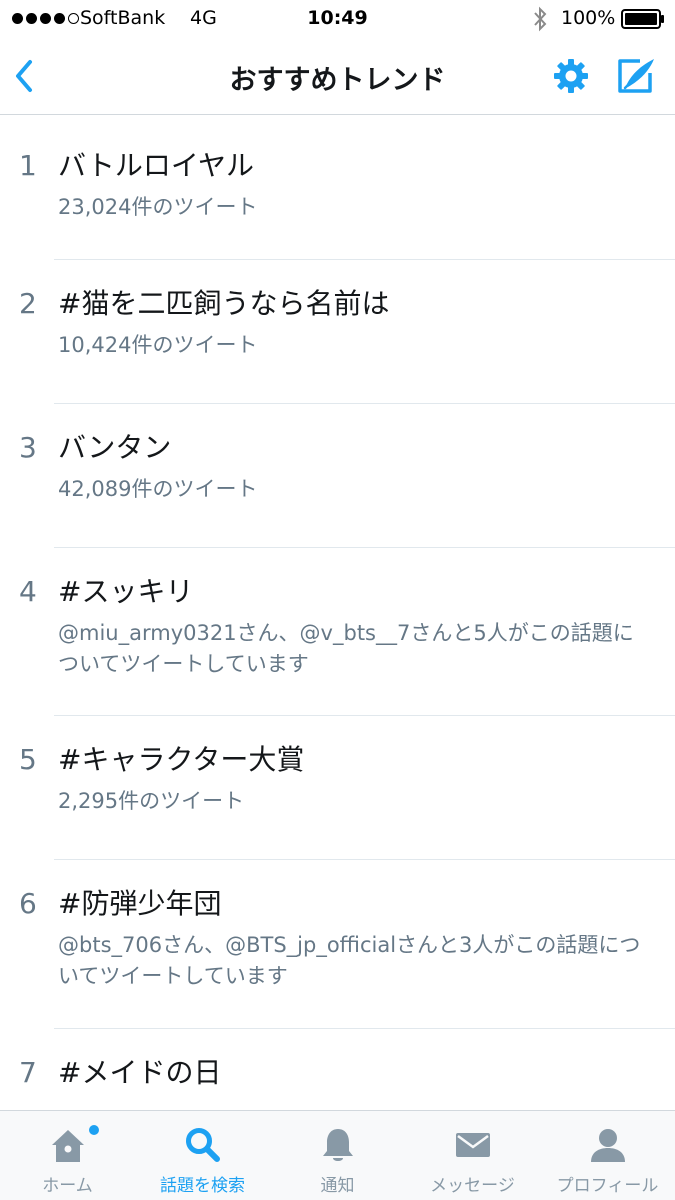 The width and height of the screenshot is (675, 1200). Describe the element at coordinates (67, 1186) in the screenshot. I see `tab-label: ホーム` at that location.